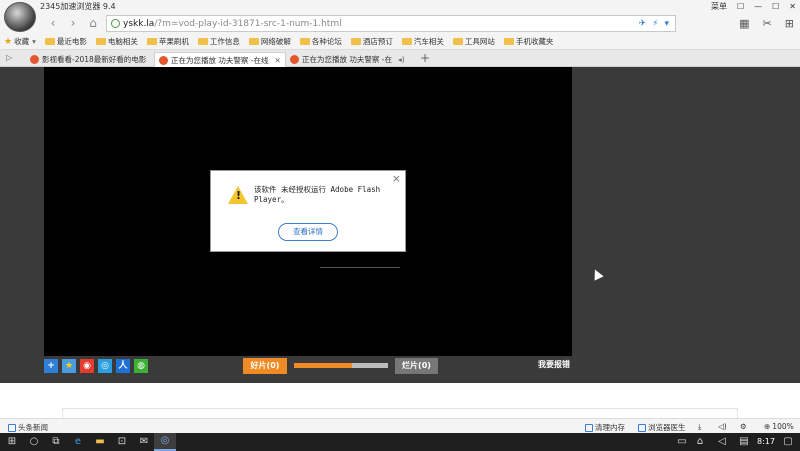 The image size is (800, 451). What do you see at coordinates (320, 41) in the screenshot?
I see `bookmark-item: 各种论坛` at bounding box center [320, 41].